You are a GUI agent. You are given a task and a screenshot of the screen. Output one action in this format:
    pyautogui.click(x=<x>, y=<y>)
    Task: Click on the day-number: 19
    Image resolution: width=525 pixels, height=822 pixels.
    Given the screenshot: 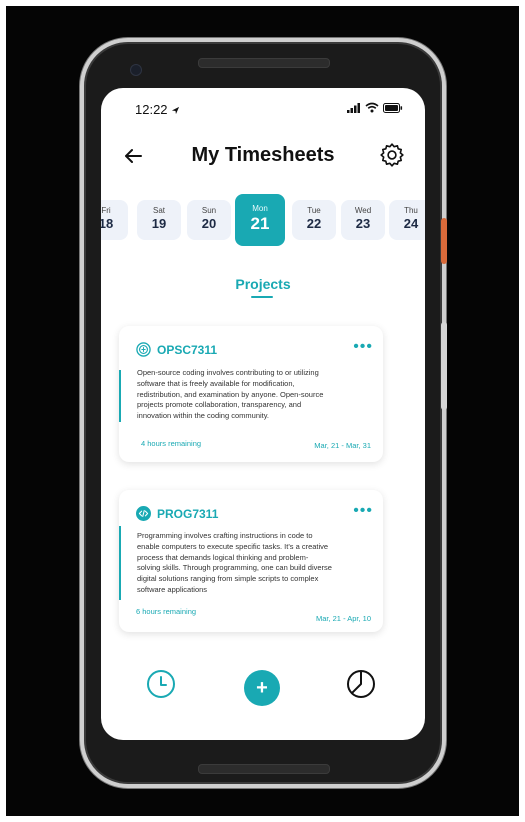 What is the action you would take?
    pyautogui.click(x=159, y=223)
    